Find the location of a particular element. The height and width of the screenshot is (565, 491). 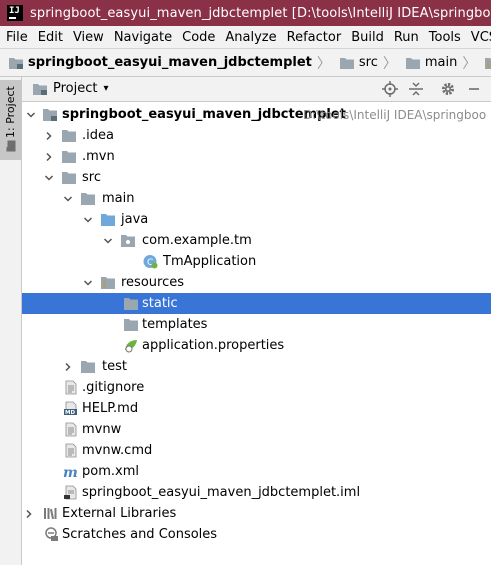

tree-label: .idea is located at coordinates (98, 135).